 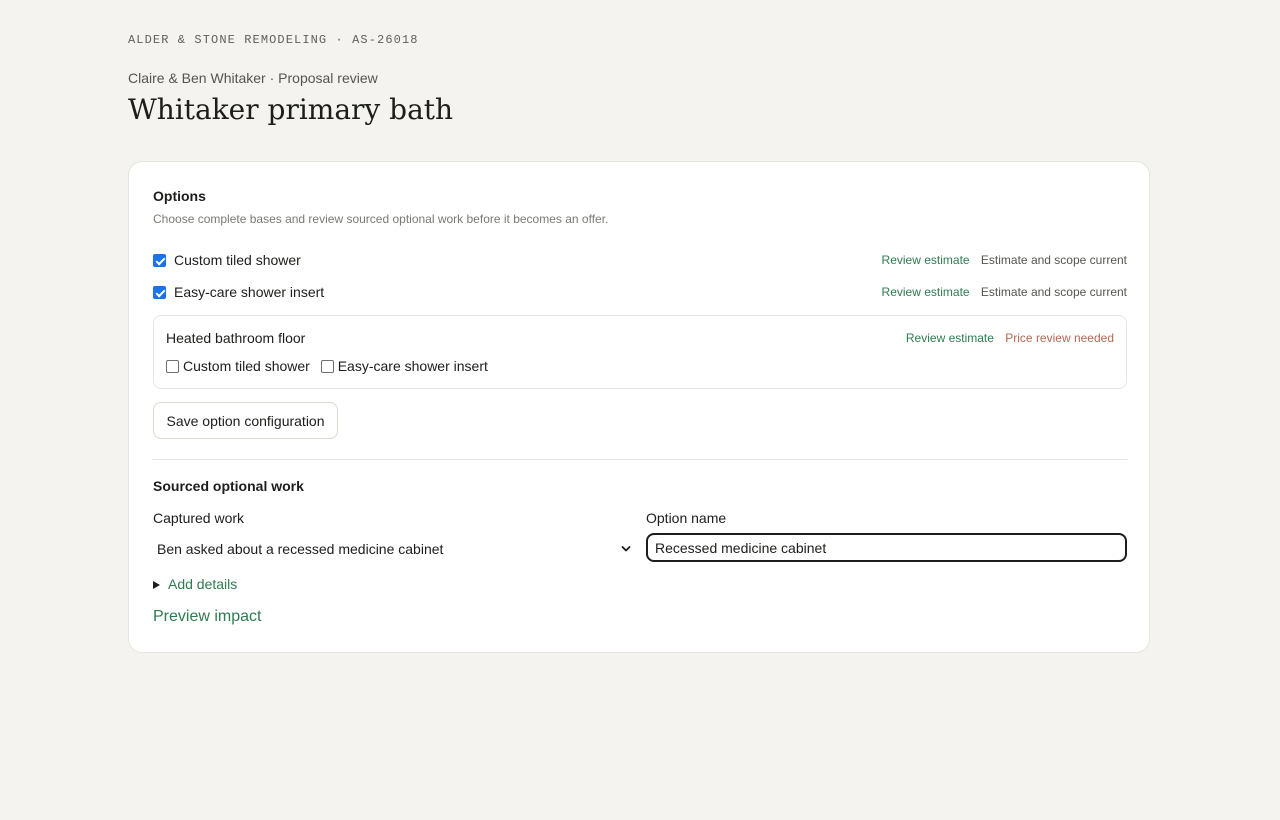 What do you see at coordinates (228, 486) in the screenshot?
I see `sourced-work-heading: Sourced optional work` at bounding box center [228, 486].